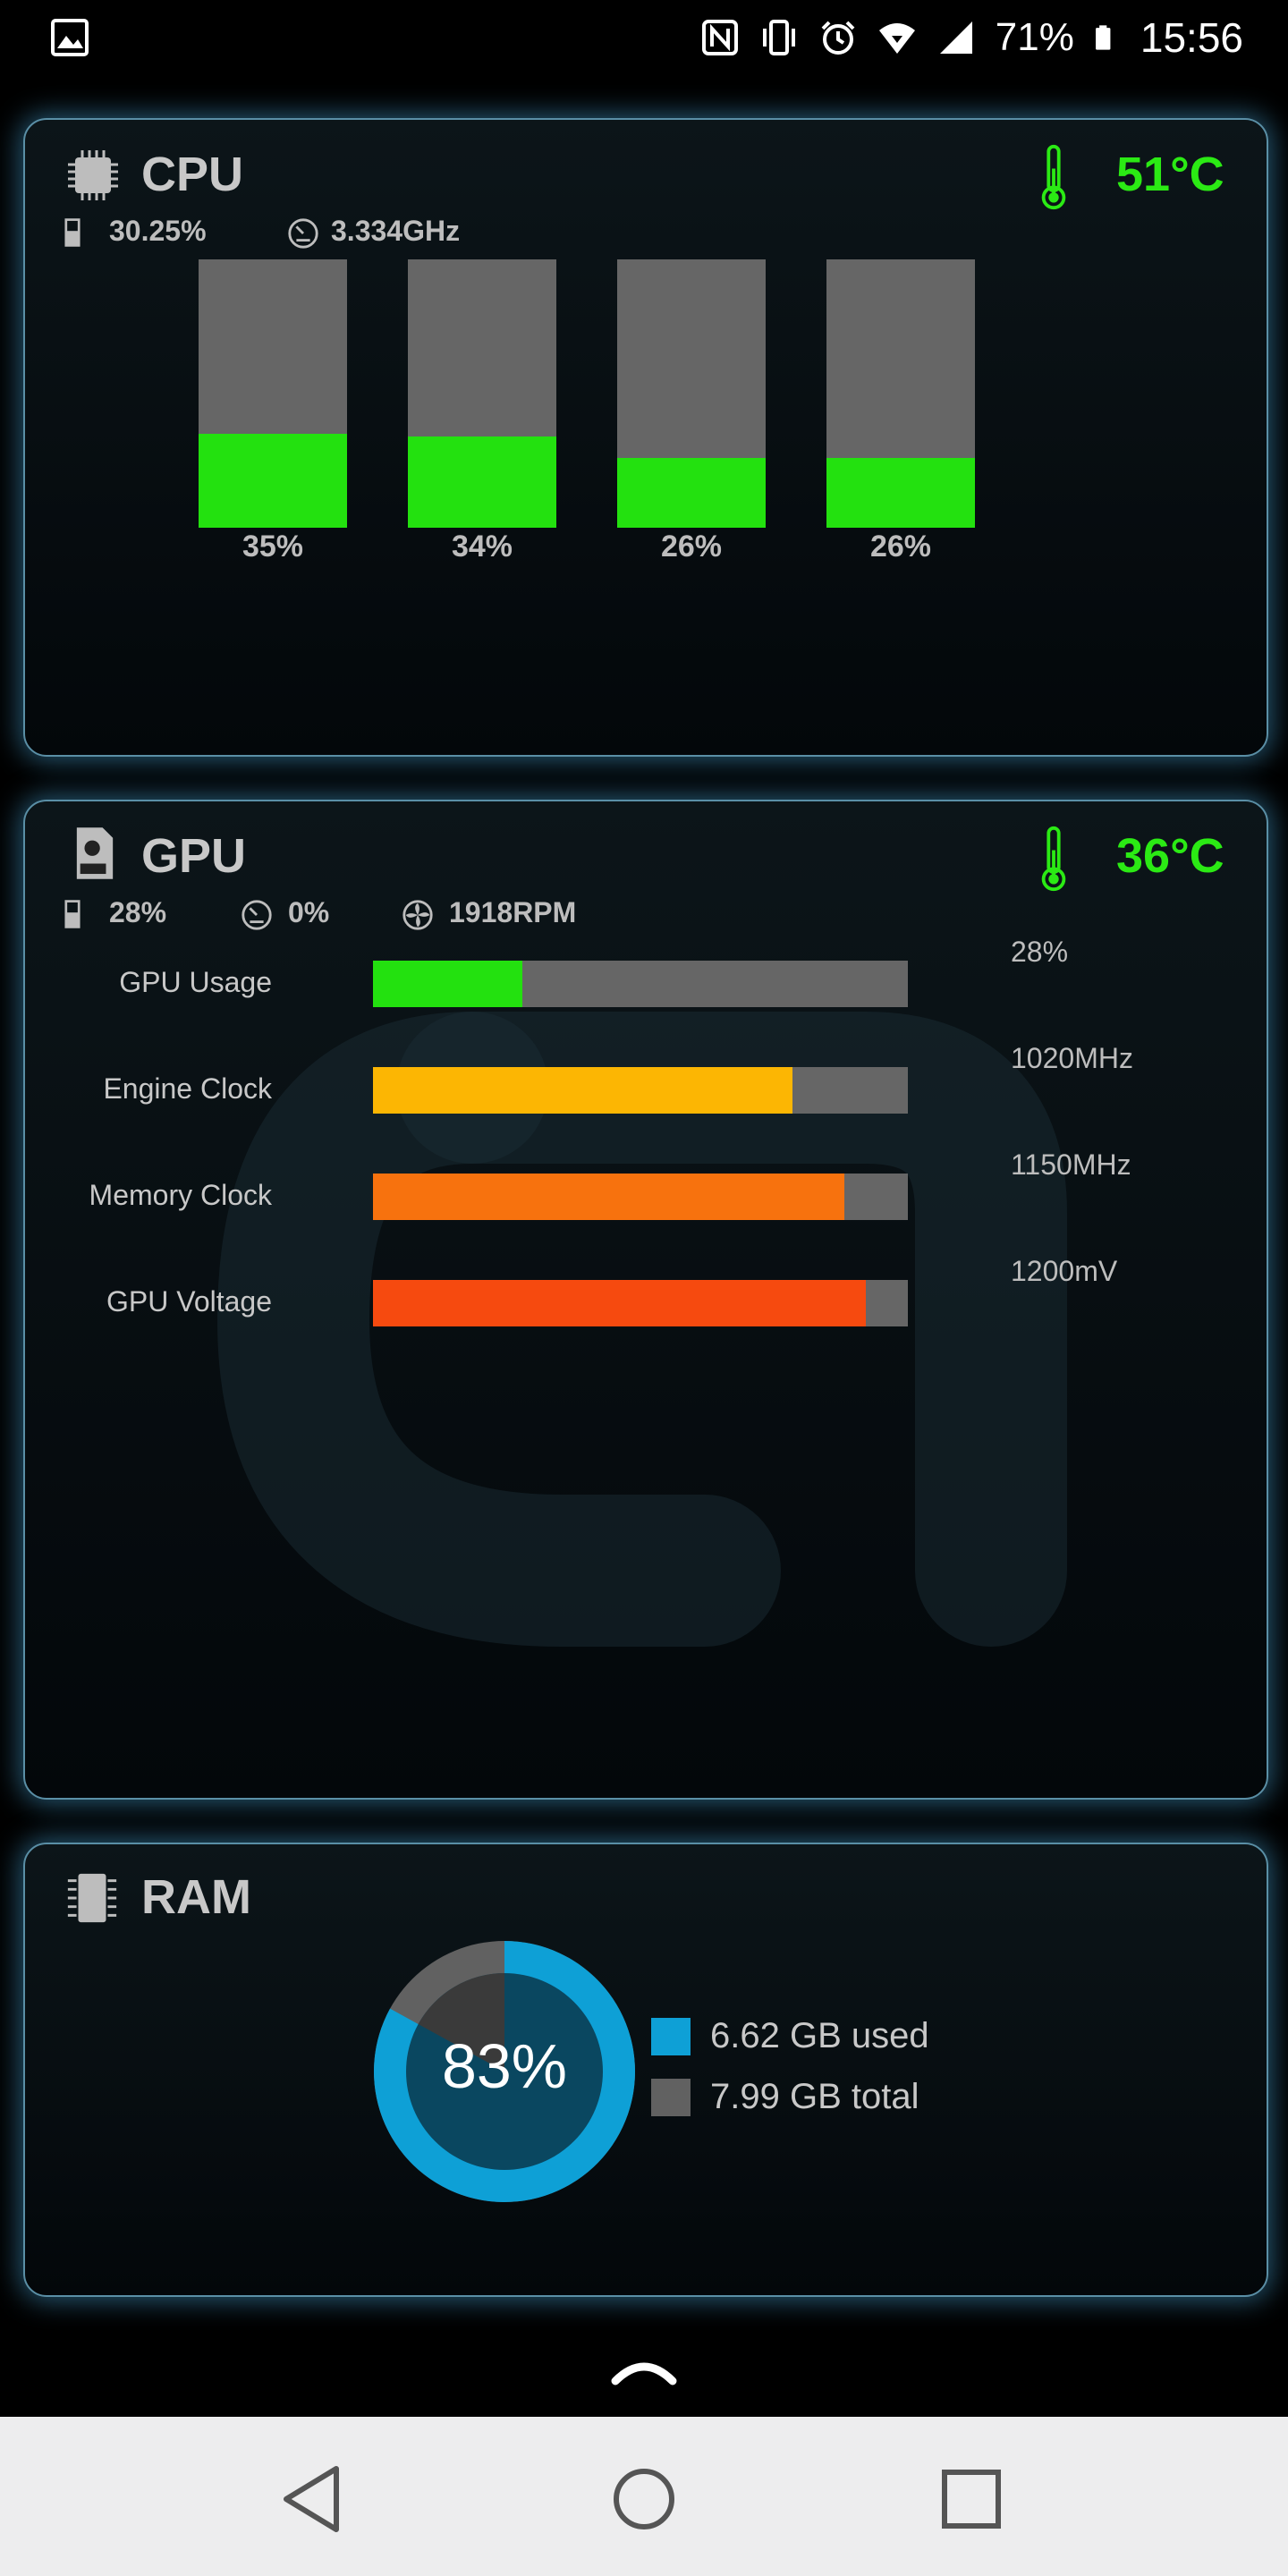 This screenshot has width=1288, height=2576. Describe the element at coordinates (1170, 856) in the screenshot. I see `gpu-temperature: 36°C` at that location.